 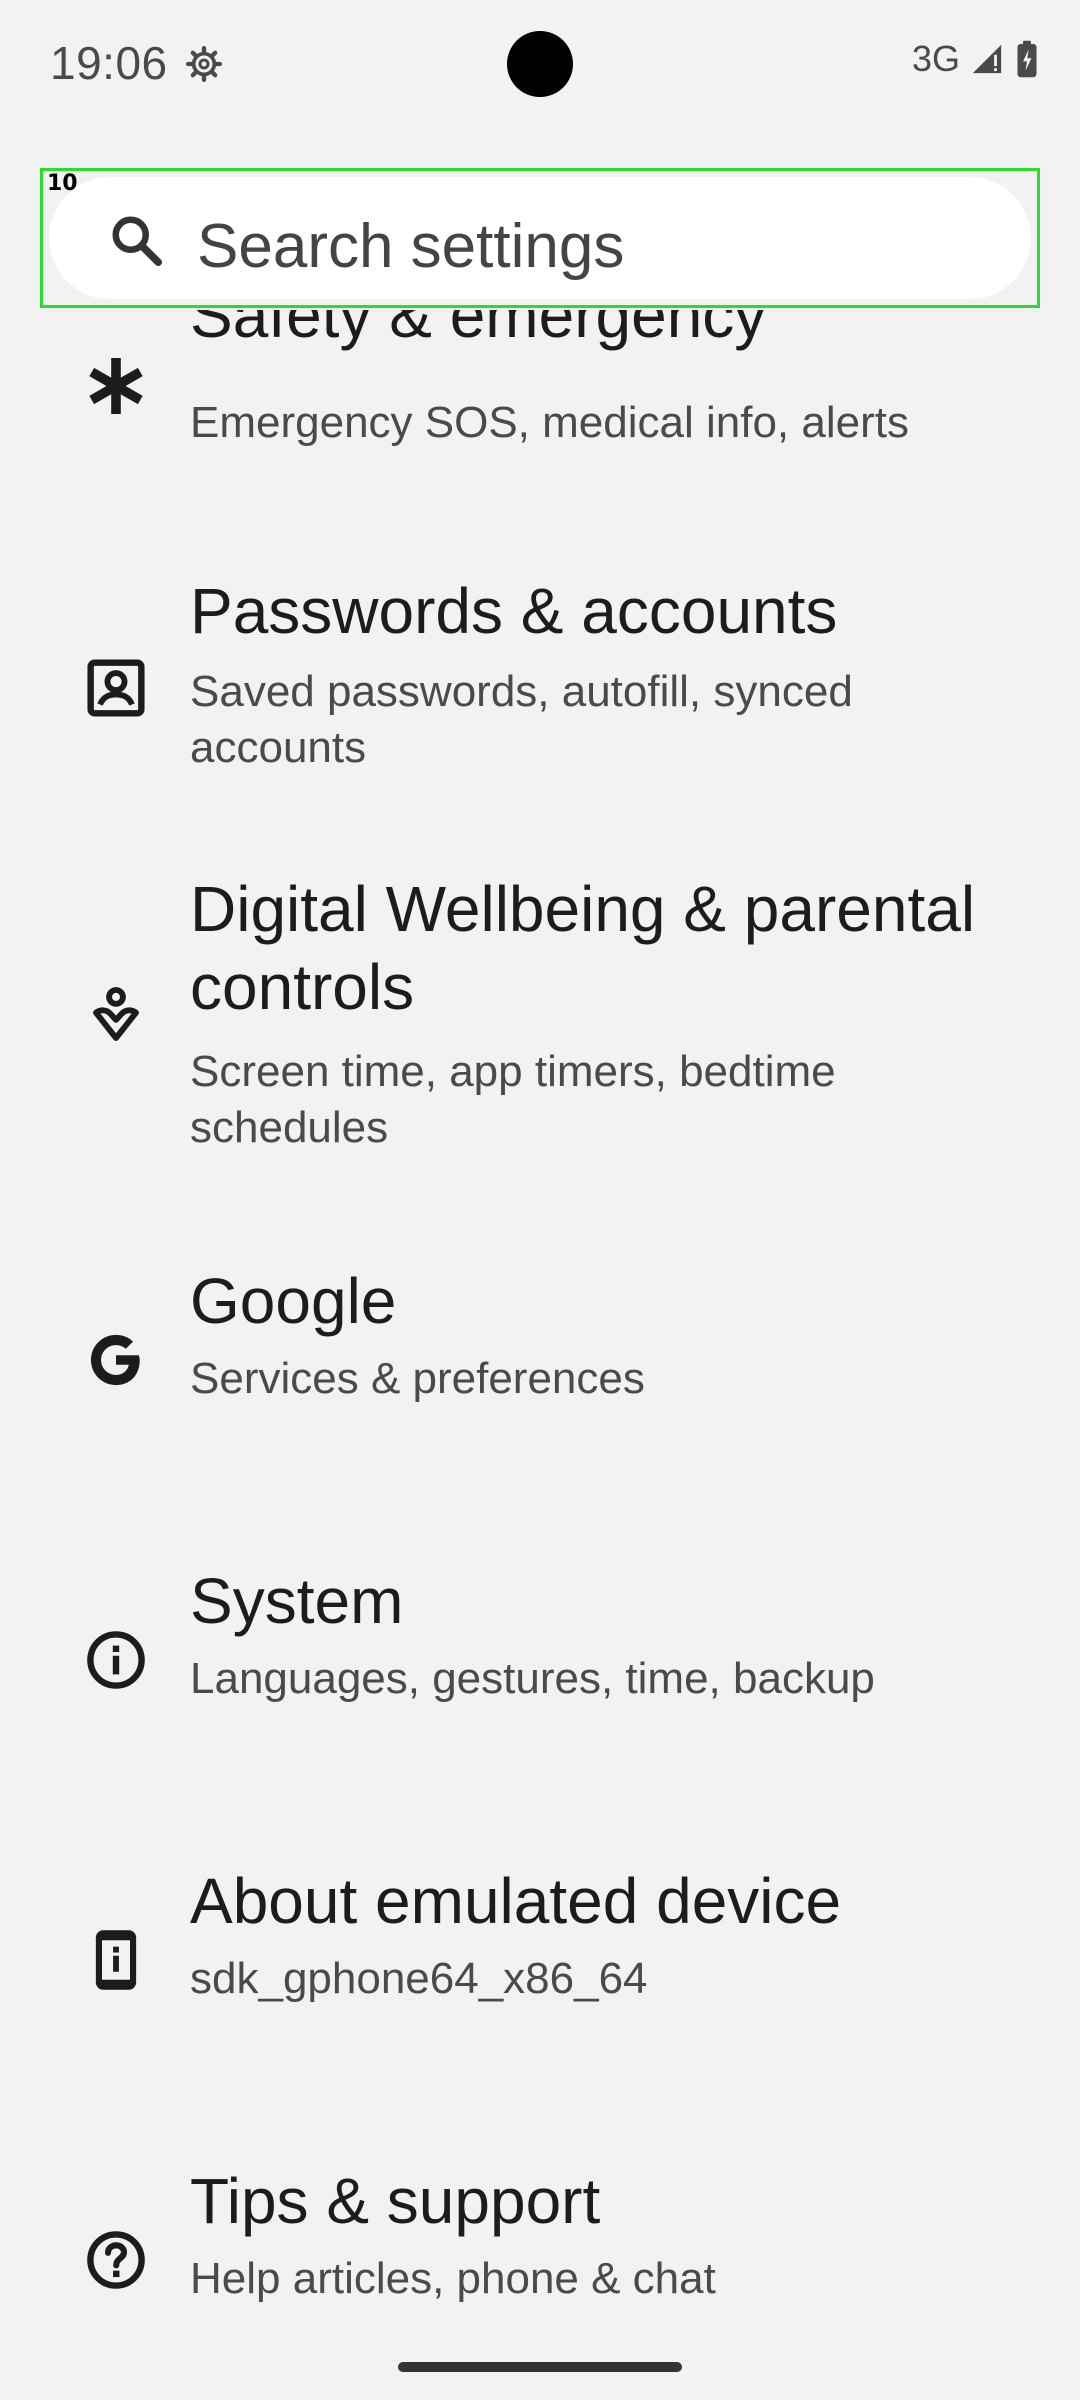 I want to click on search-settings-bar: 10 Search settings, so click(x=540, y=238).